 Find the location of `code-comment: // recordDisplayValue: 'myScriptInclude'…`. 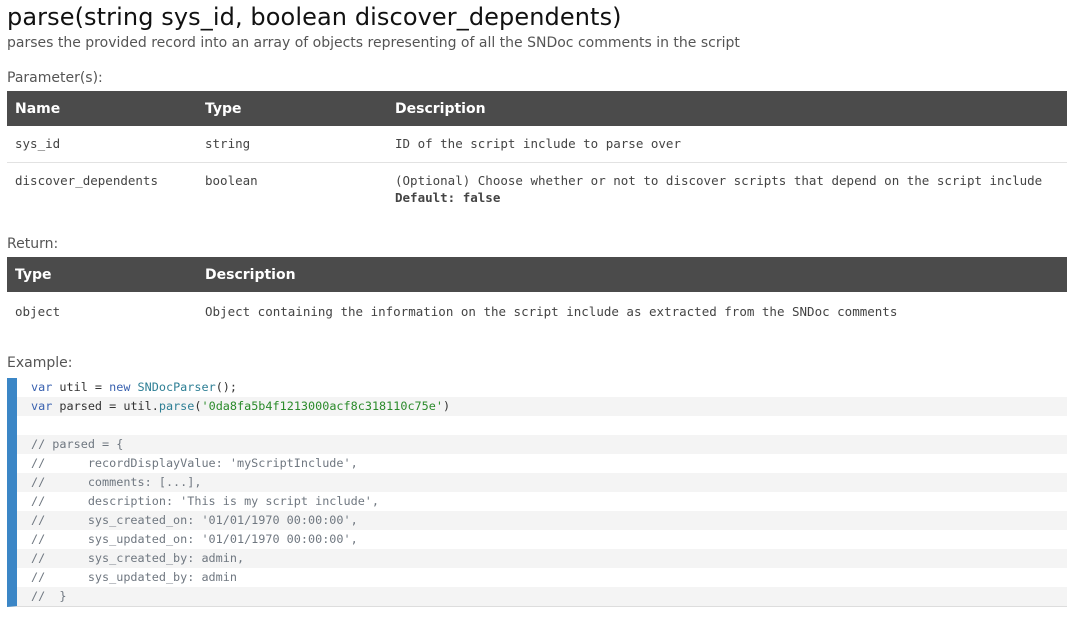

code-comment: // recordDisplayValue: 'myScriptInclude'… is located at coordinates (194, 463).